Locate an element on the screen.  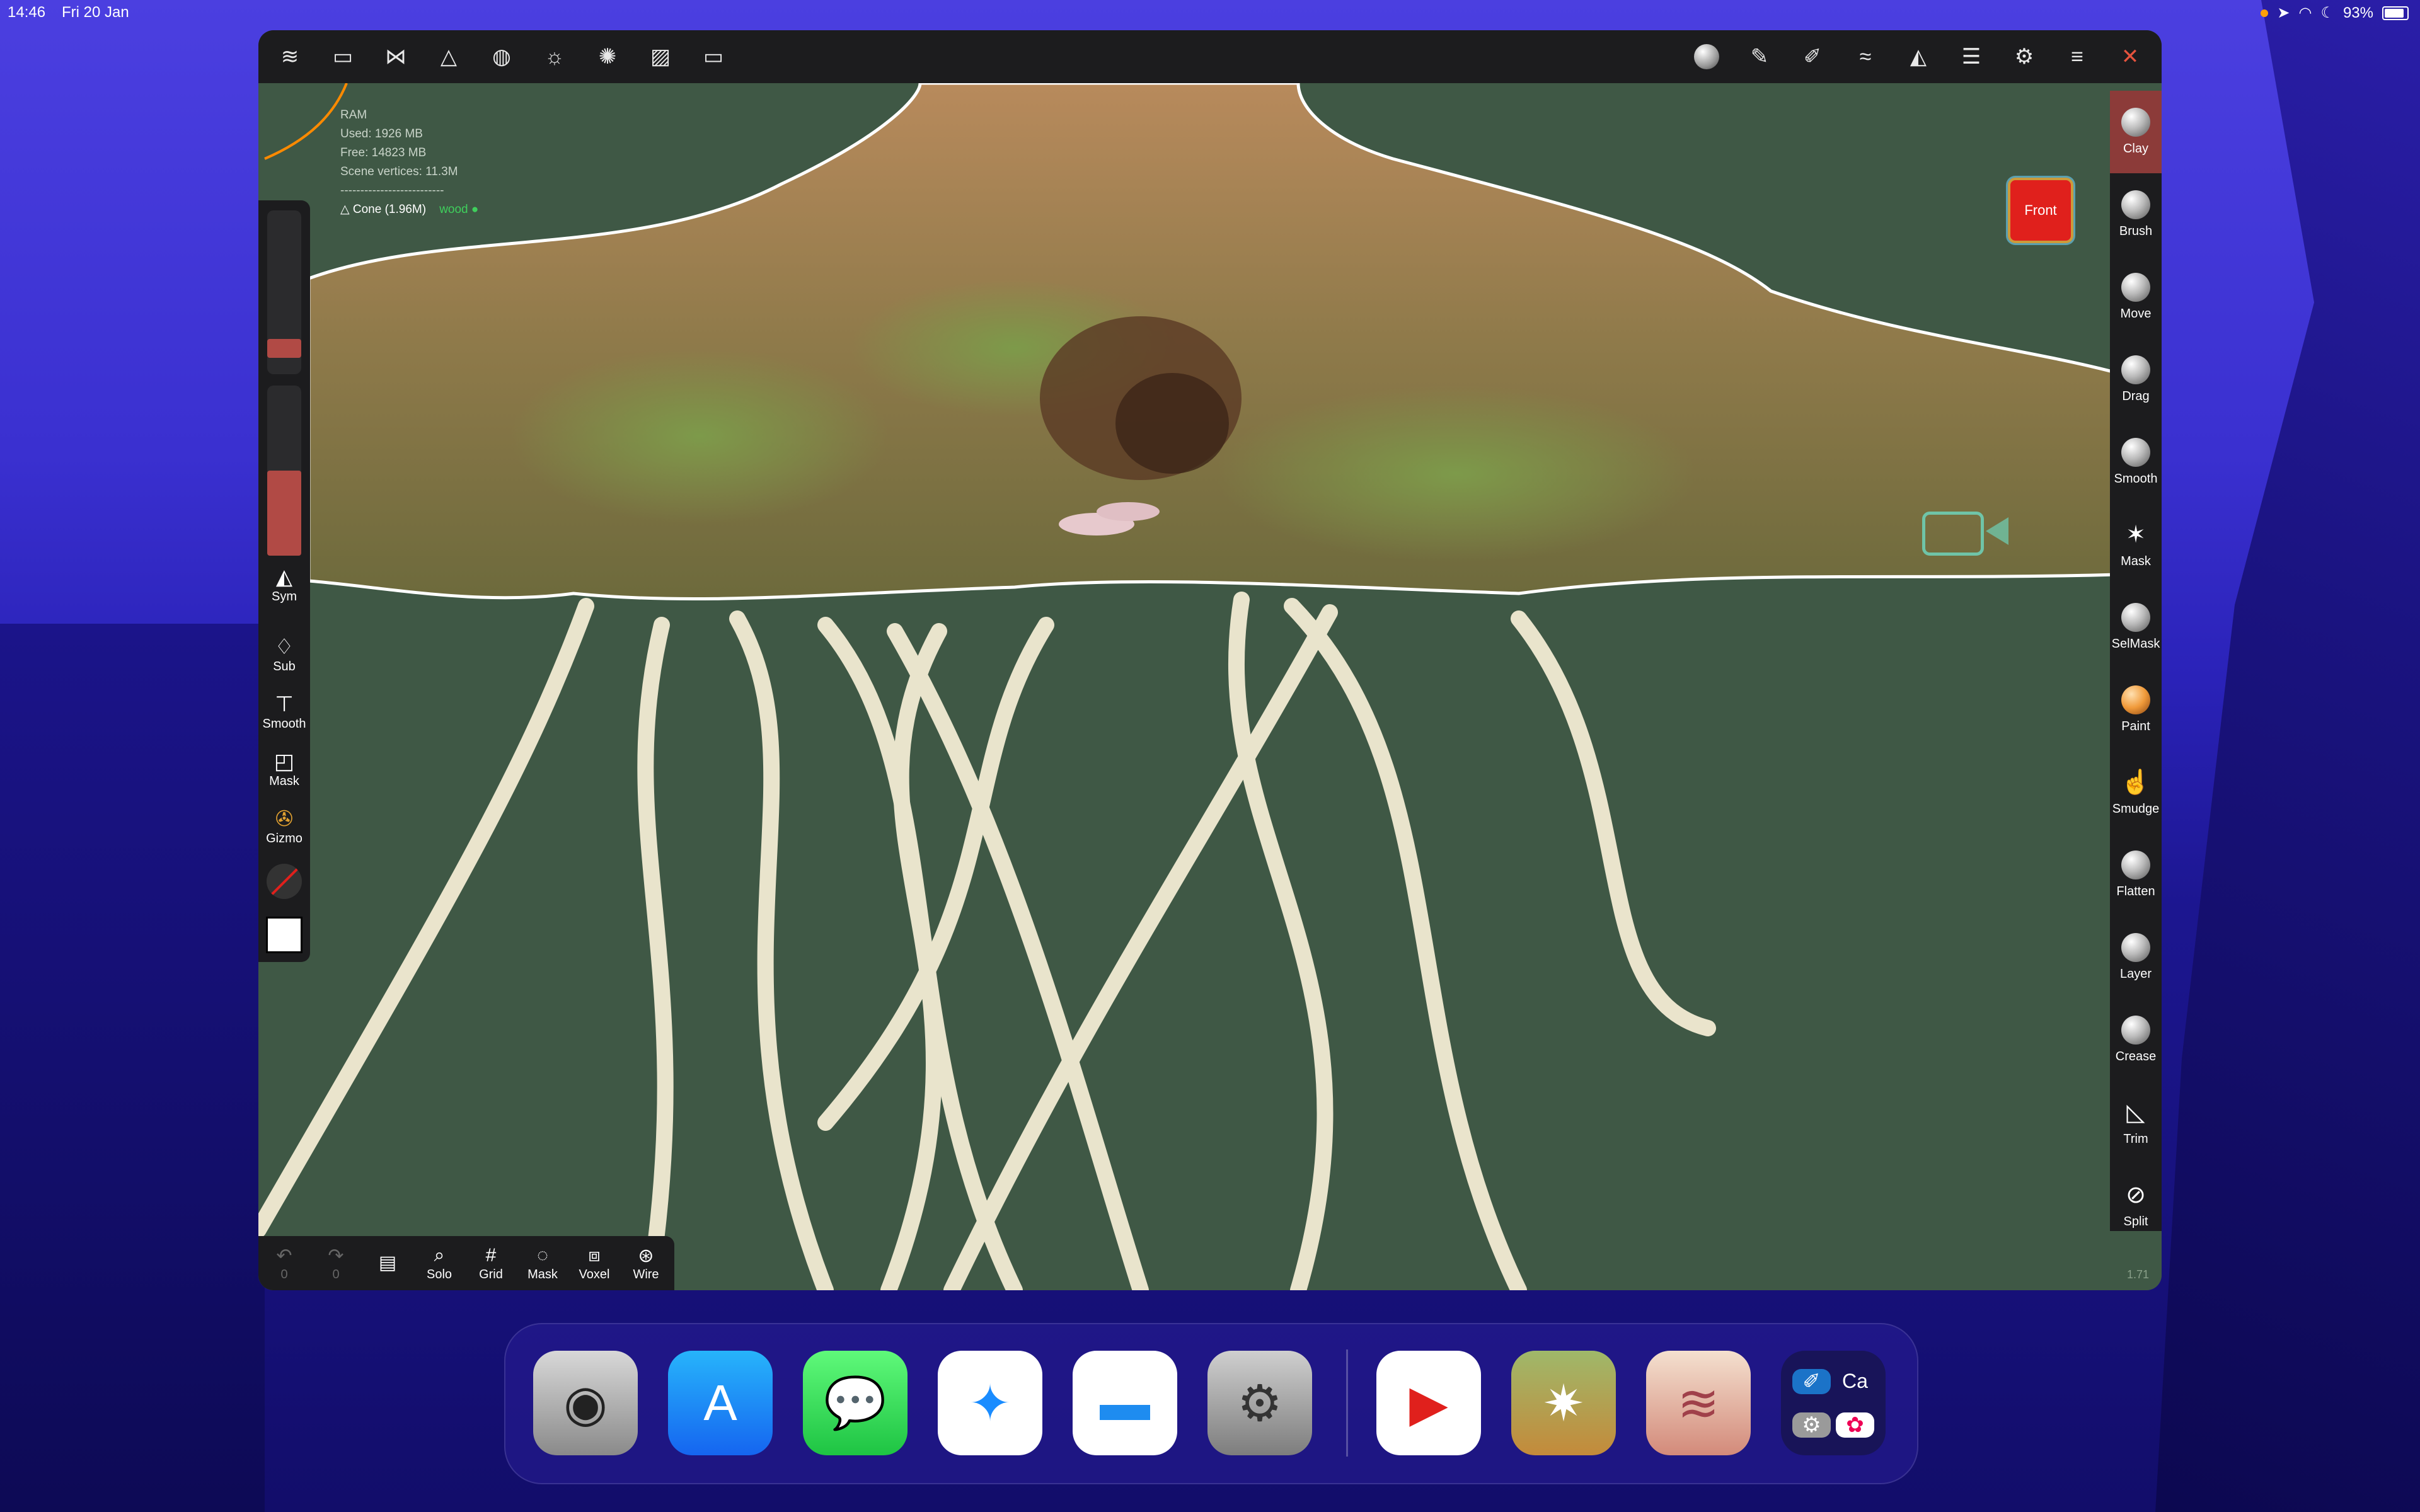
topology-icon: △ is located at coordinates (449, 57).